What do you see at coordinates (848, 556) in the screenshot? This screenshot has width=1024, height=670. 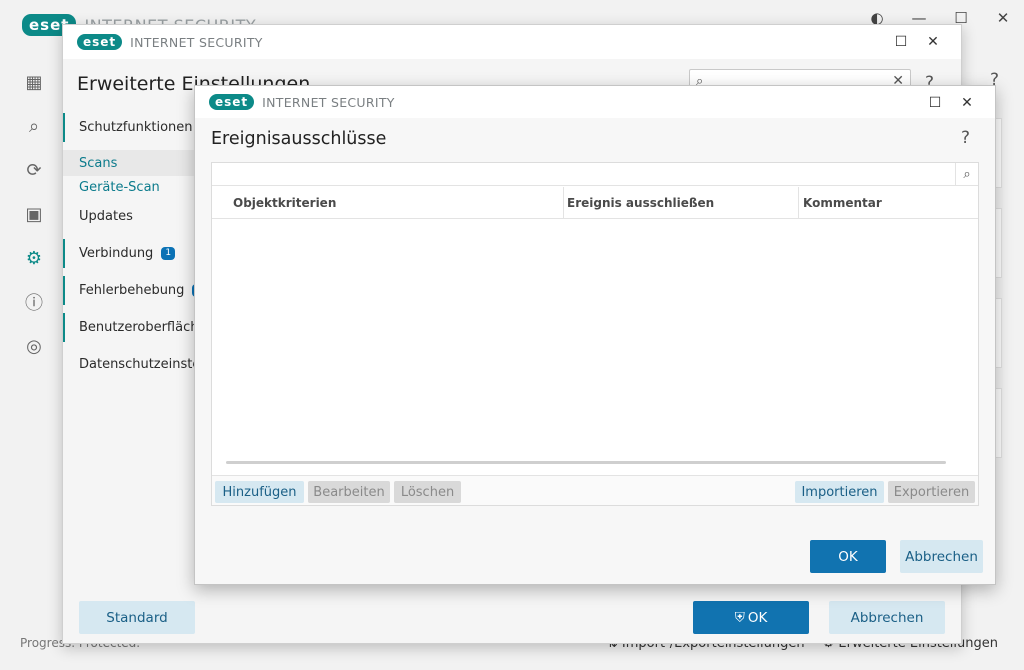 I see `dialog-ok-button: OK` at bounding box center [848, 556].